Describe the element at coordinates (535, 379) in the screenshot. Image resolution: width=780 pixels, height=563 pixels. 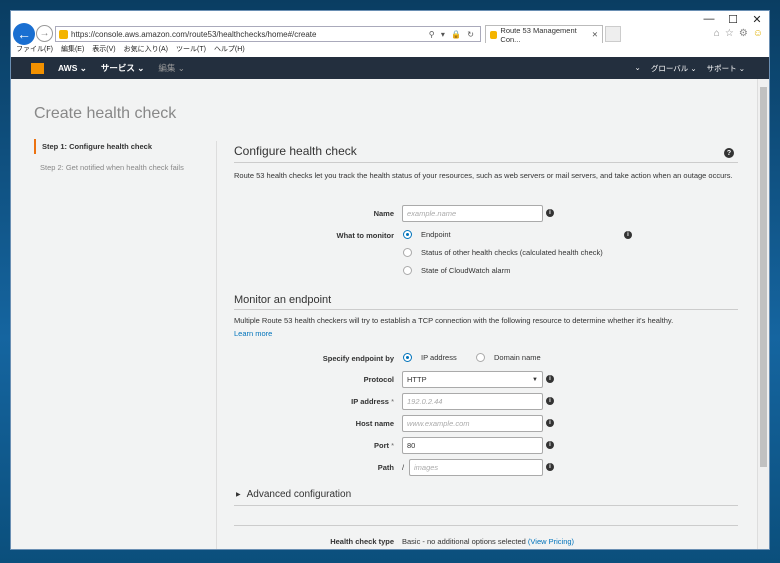
I see `chevron-down-icon: ▼` at that location.